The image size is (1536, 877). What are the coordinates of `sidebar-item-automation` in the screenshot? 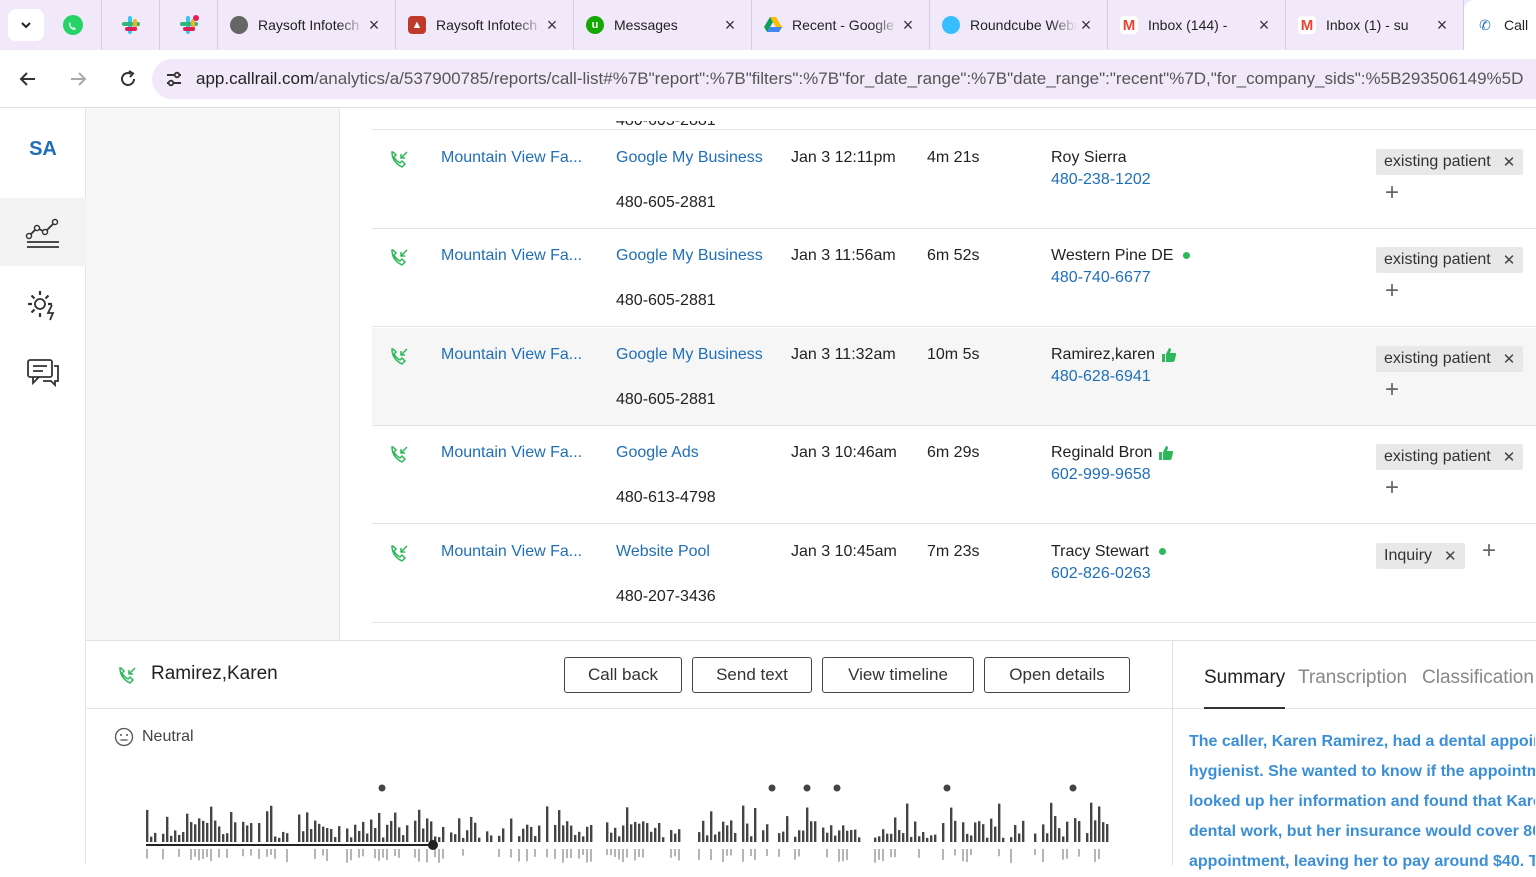 It's located at (43, 304).